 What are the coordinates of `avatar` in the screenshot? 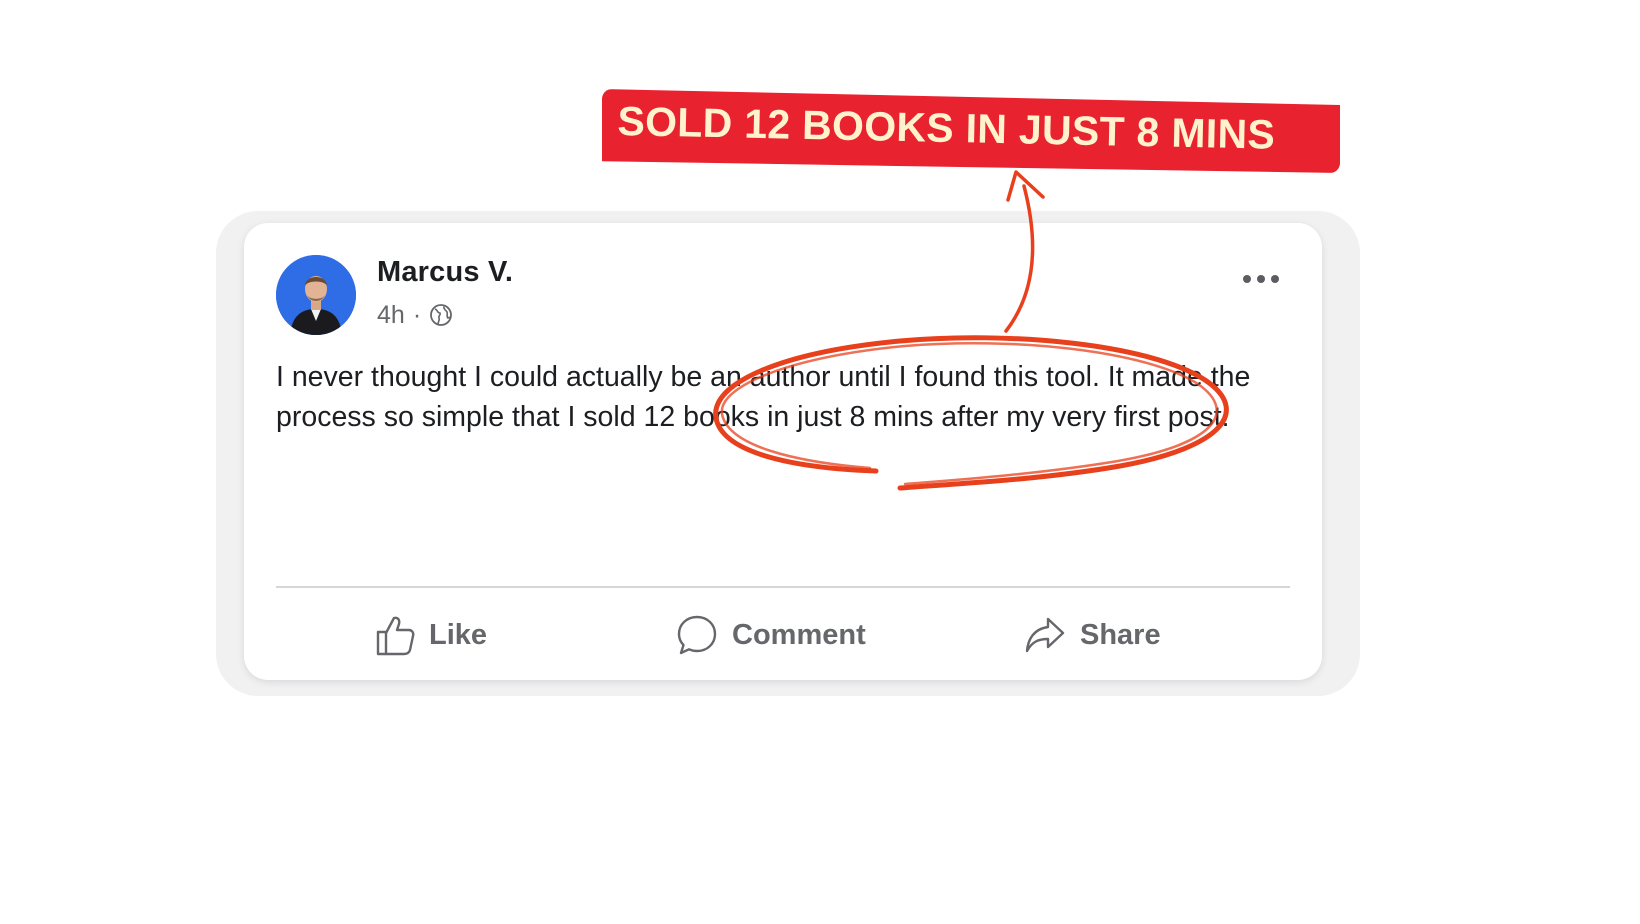 It's located at (316, 295).